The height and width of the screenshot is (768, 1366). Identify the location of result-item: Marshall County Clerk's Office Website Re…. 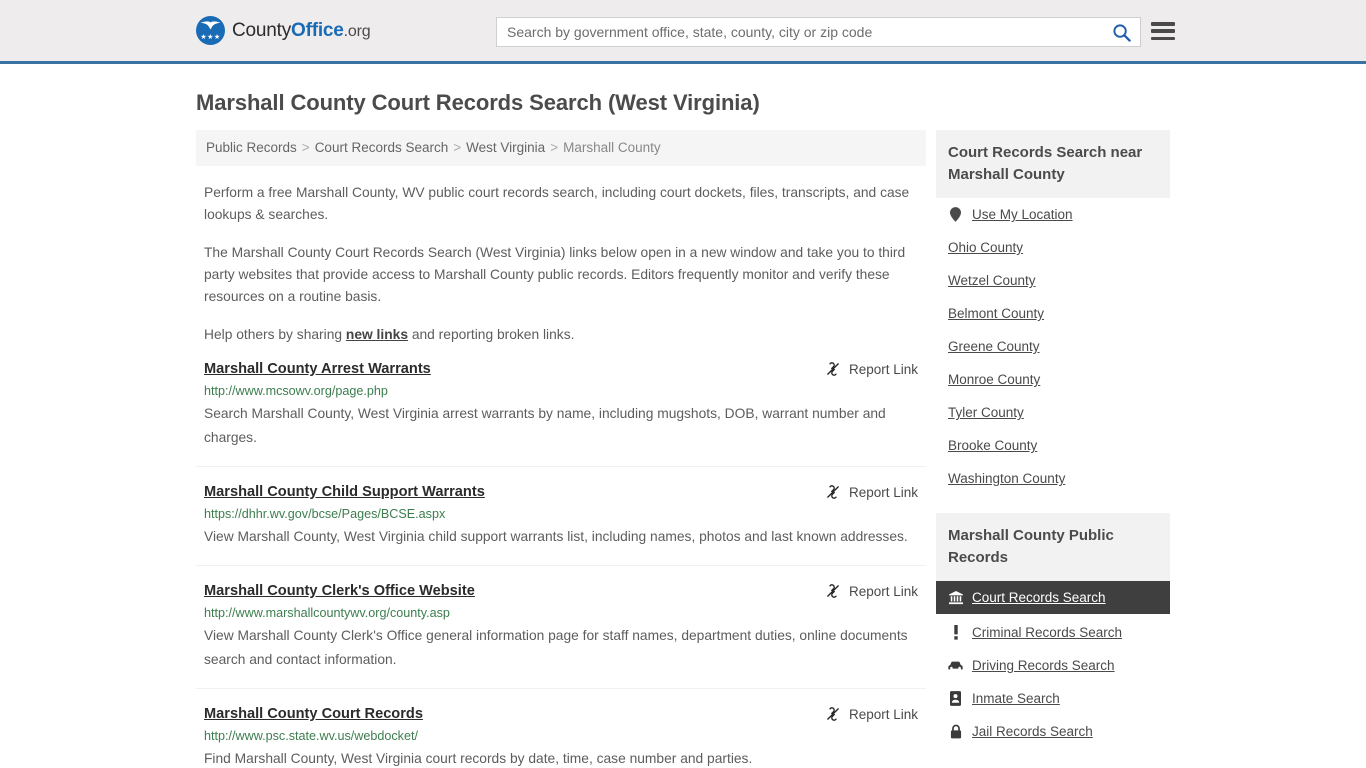
(561, 635).